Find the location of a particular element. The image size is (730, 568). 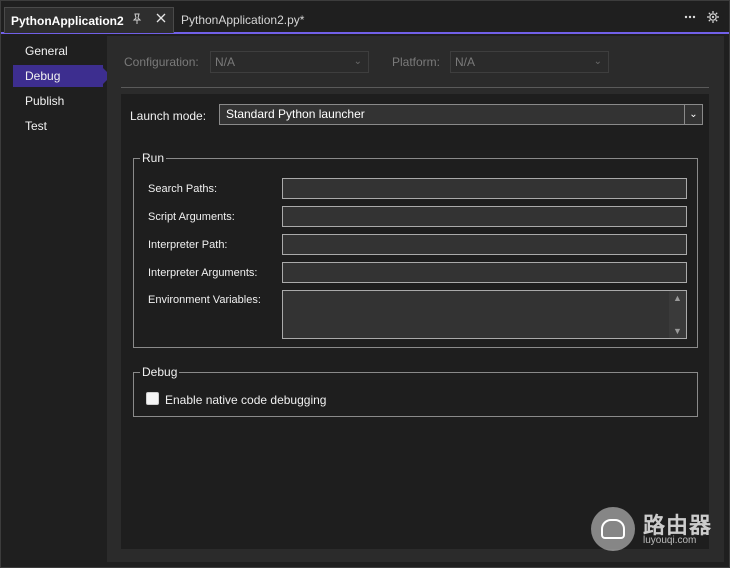

launch-mode-value: Standard Python launcher is located at coordinates (295, 114).